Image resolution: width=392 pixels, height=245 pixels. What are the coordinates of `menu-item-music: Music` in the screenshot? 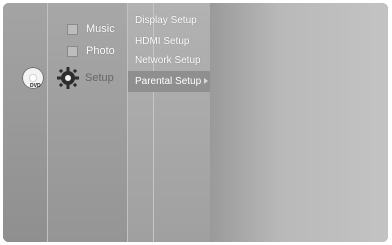 It's located at (91, 29).